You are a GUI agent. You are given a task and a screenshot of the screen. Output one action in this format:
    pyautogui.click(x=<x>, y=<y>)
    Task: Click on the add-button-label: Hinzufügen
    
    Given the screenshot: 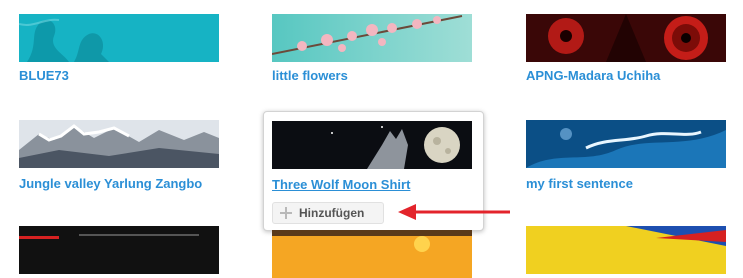 What is the action you would take?
    pyautogui.click(x=332, y=213)
    